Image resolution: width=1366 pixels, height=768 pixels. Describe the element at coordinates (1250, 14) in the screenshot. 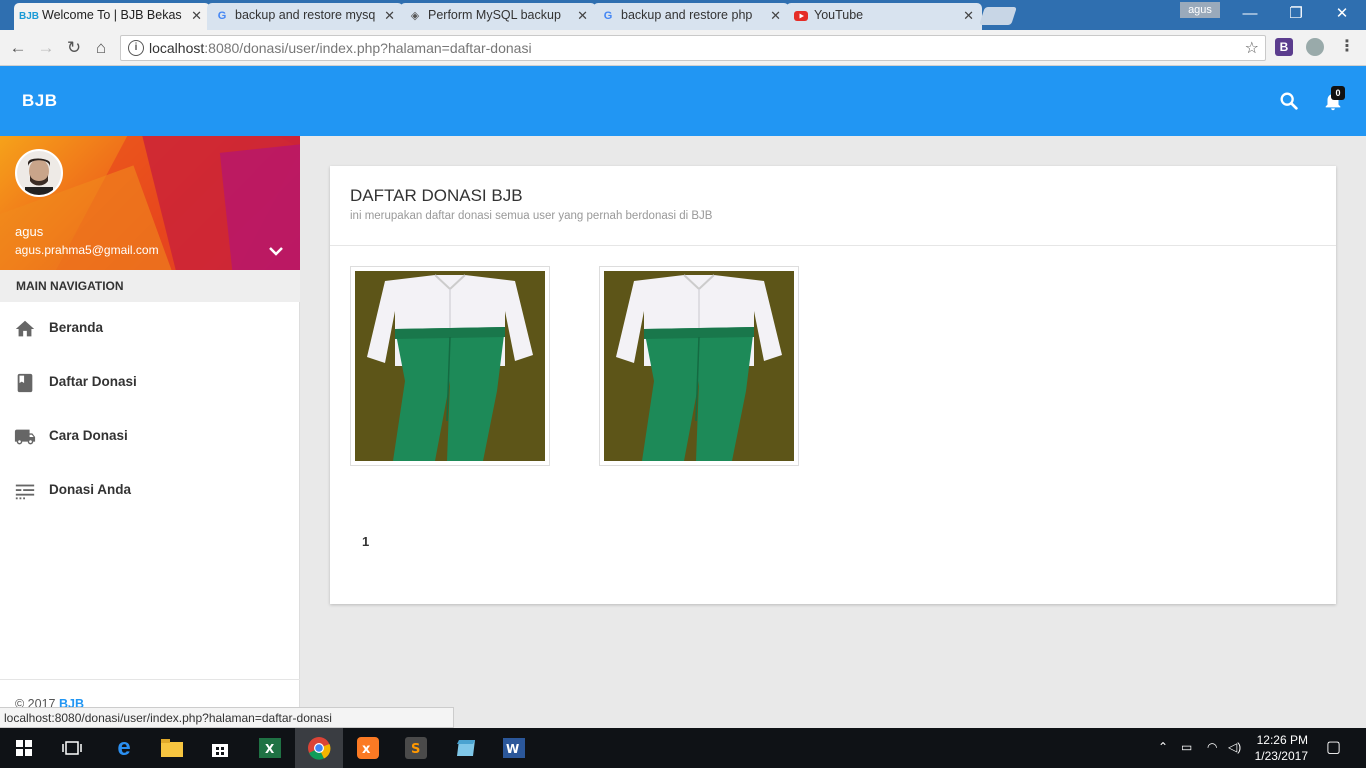

I see `minimize-icon: —` at that location.